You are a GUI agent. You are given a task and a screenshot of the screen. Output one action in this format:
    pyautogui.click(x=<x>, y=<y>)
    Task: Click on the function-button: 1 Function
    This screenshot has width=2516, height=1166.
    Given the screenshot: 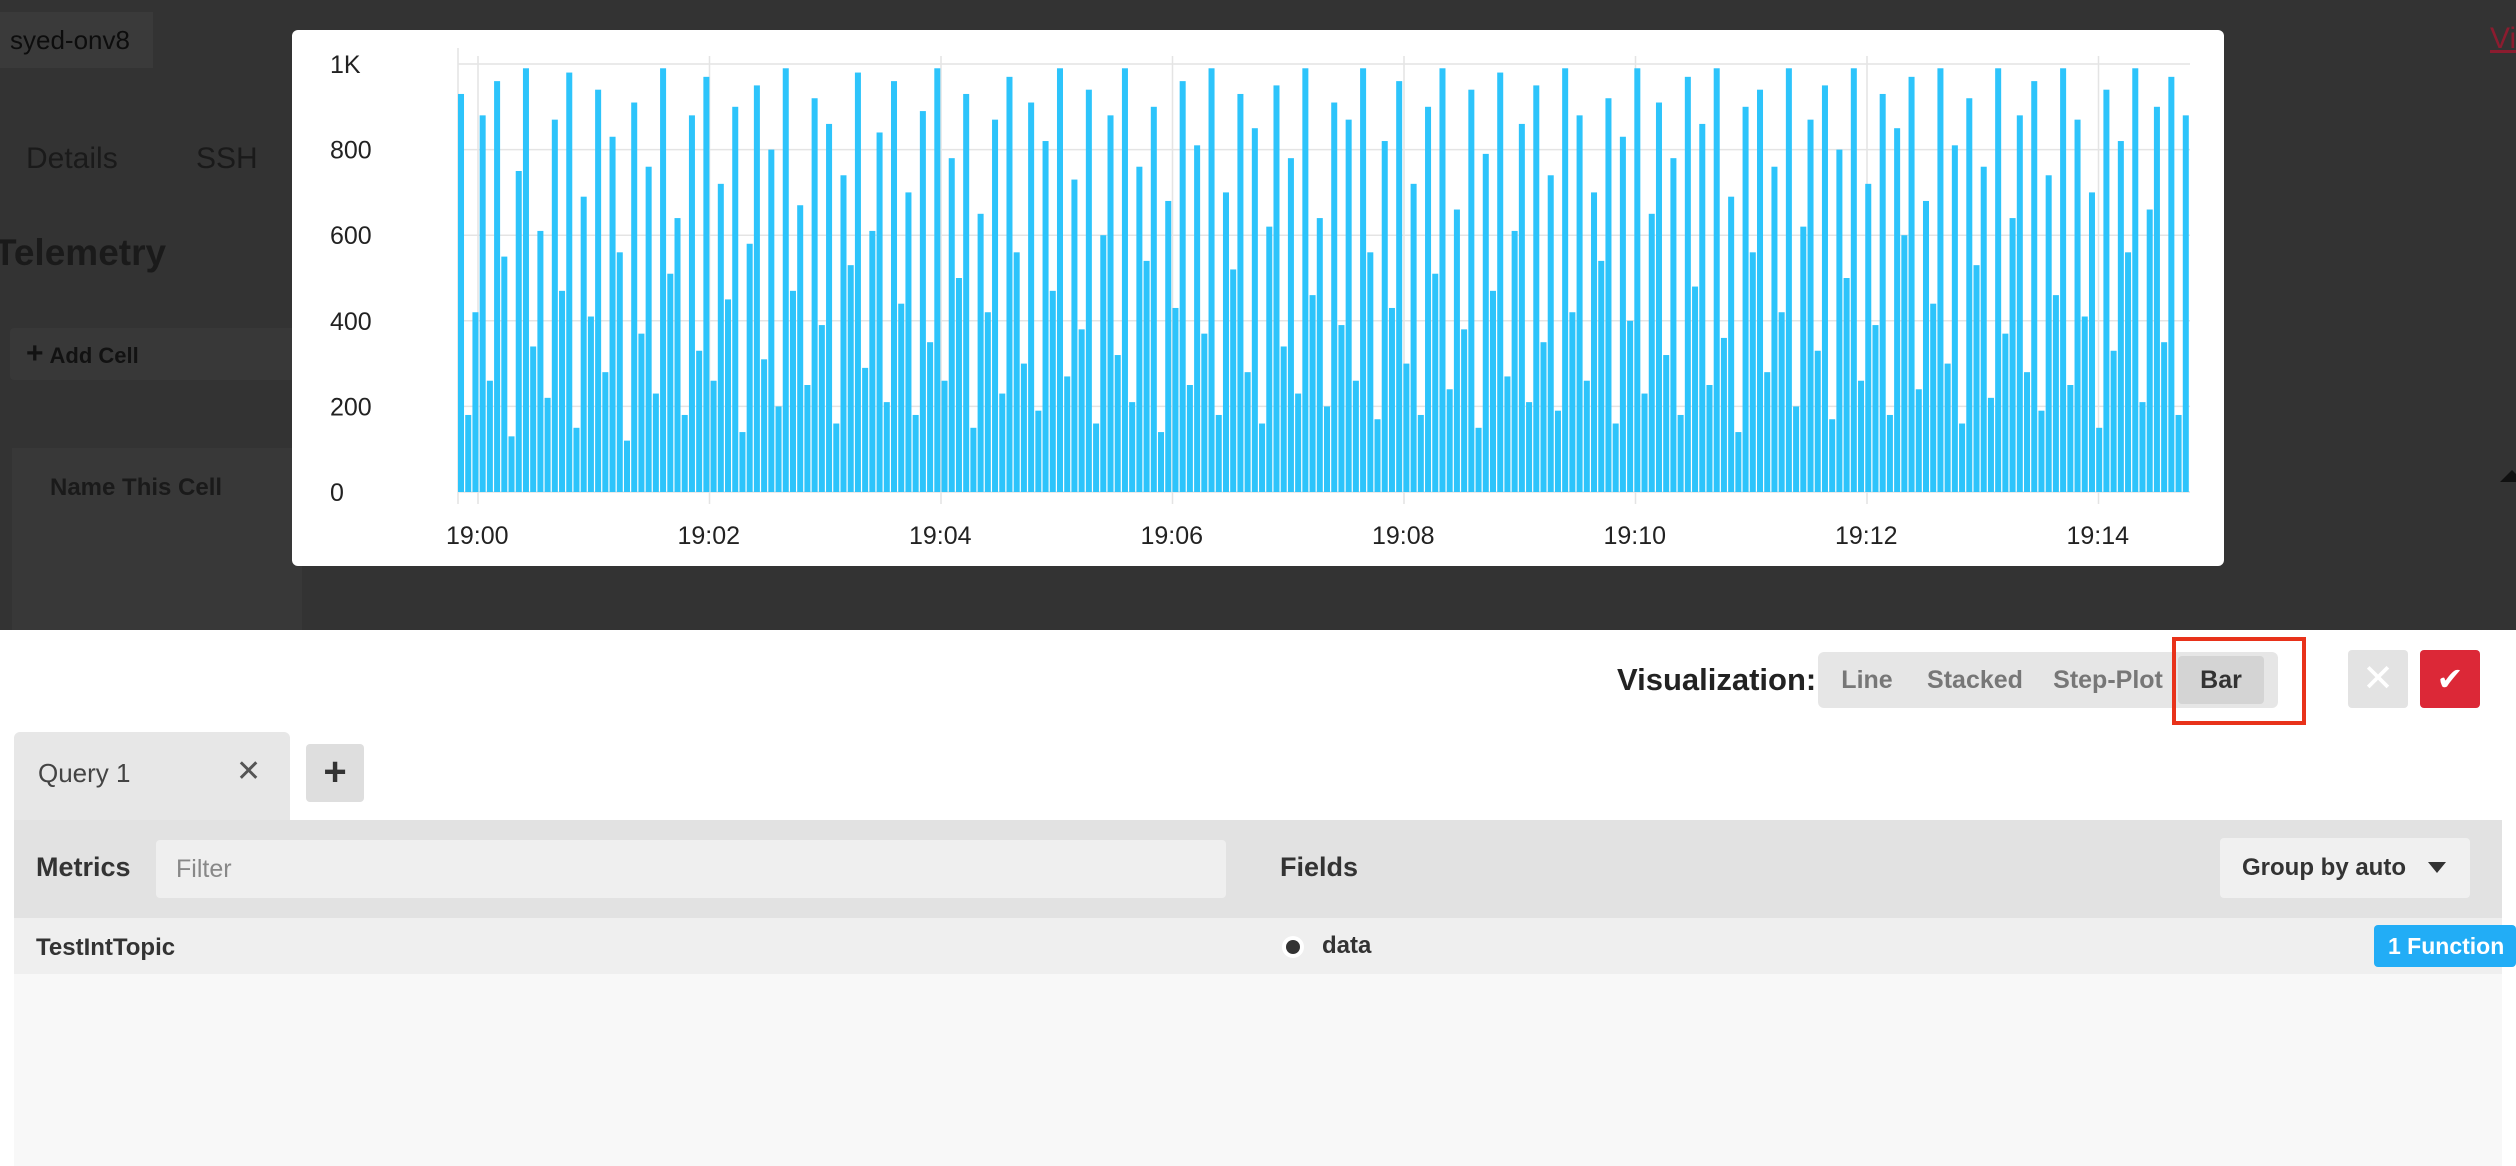 What is the action you would take?
    pyautogui.click(x=2445, y=946)
    